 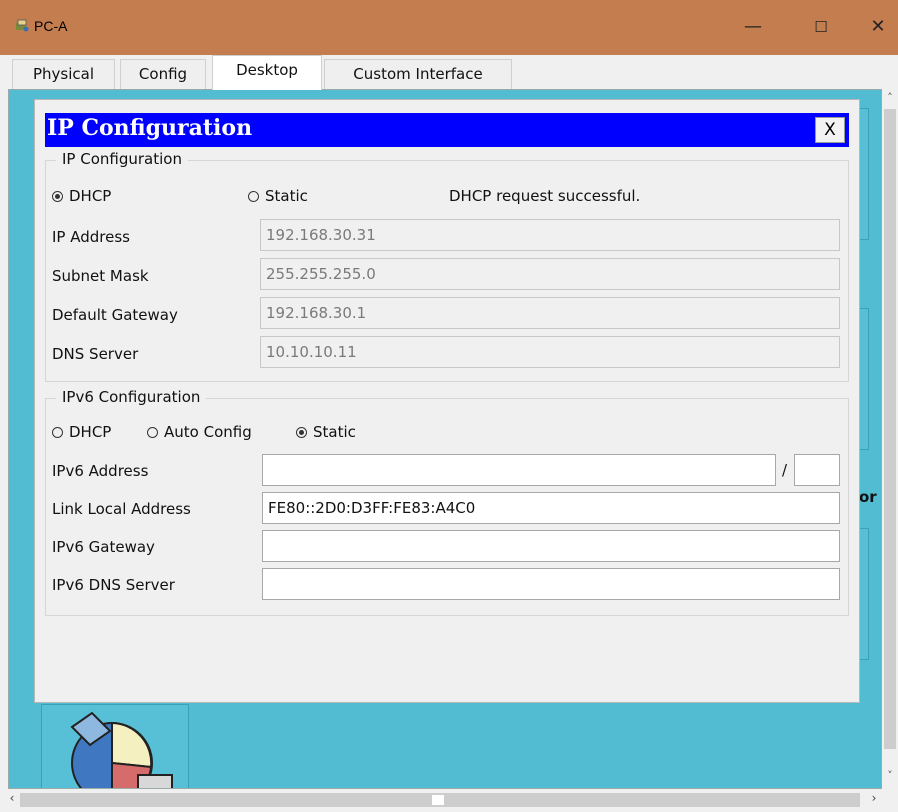 I want to click on window-title: PC-A, so click(x=51, y=26).